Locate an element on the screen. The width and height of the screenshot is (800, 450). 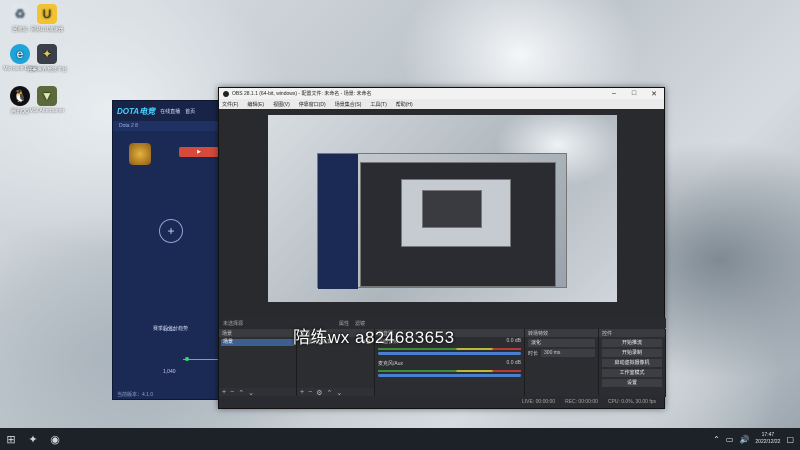
date: 2022/12/22 is located at coordinates (768, 442).